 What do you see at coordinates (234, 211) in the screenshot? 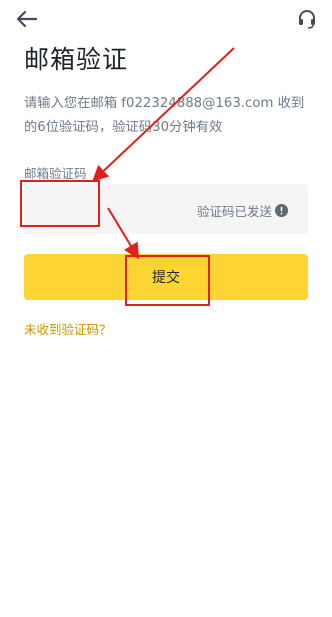
I see `code-sent-status: 验证码已发送` at bounding box center [234, 211].